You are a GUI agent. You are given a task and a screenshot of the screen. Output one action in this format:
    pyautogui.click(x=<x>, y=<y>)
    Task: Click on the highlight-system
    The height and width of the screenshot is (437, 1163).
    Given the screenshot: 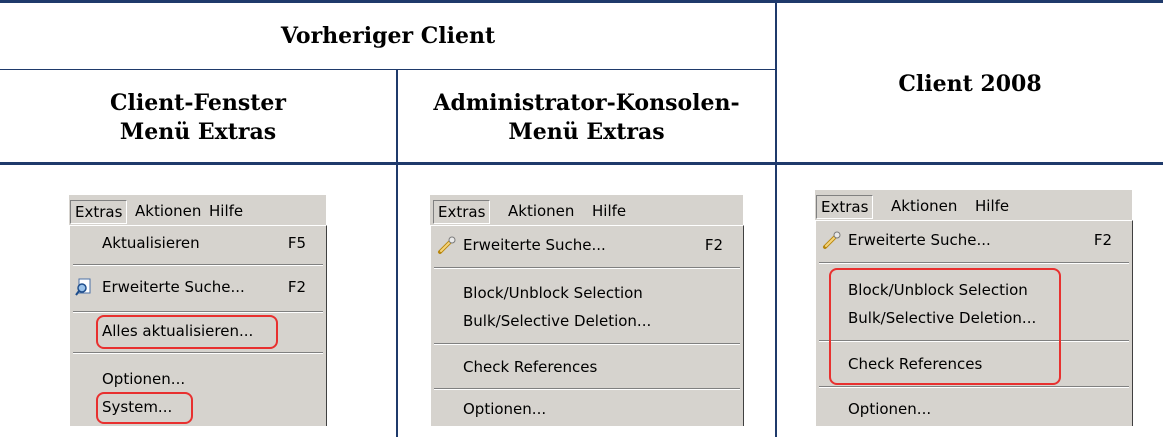 What is the action you would take?
    pyautogui.click(x=144, y=408)
    